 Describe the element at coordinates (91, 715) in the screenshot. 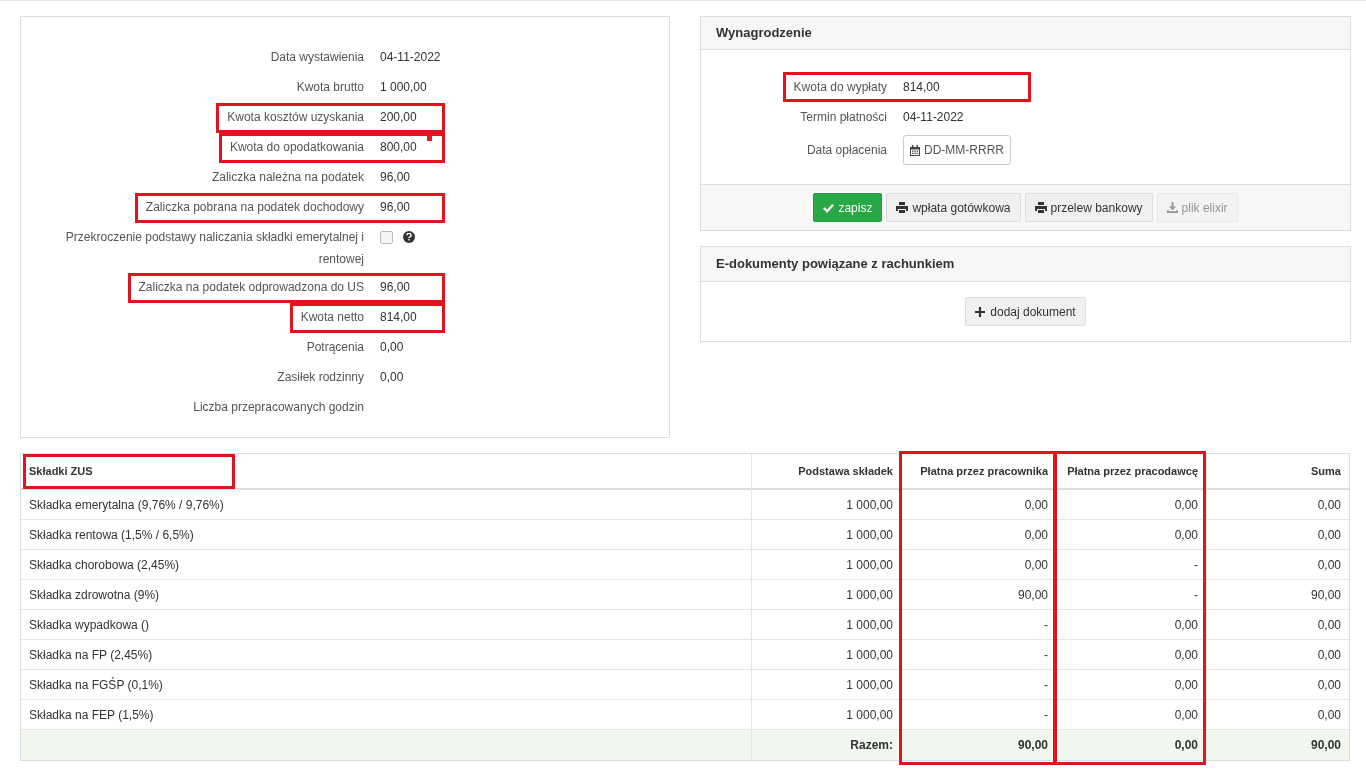

I see `table-cell-text: Składka na FEP (1,5%)` at that location.